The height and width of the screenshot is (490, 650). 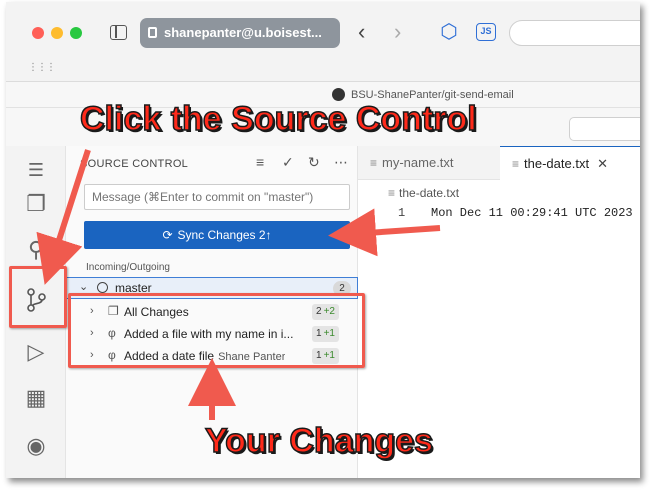 I want to click on search-icon: ⚲, so click(x=36, y=250).